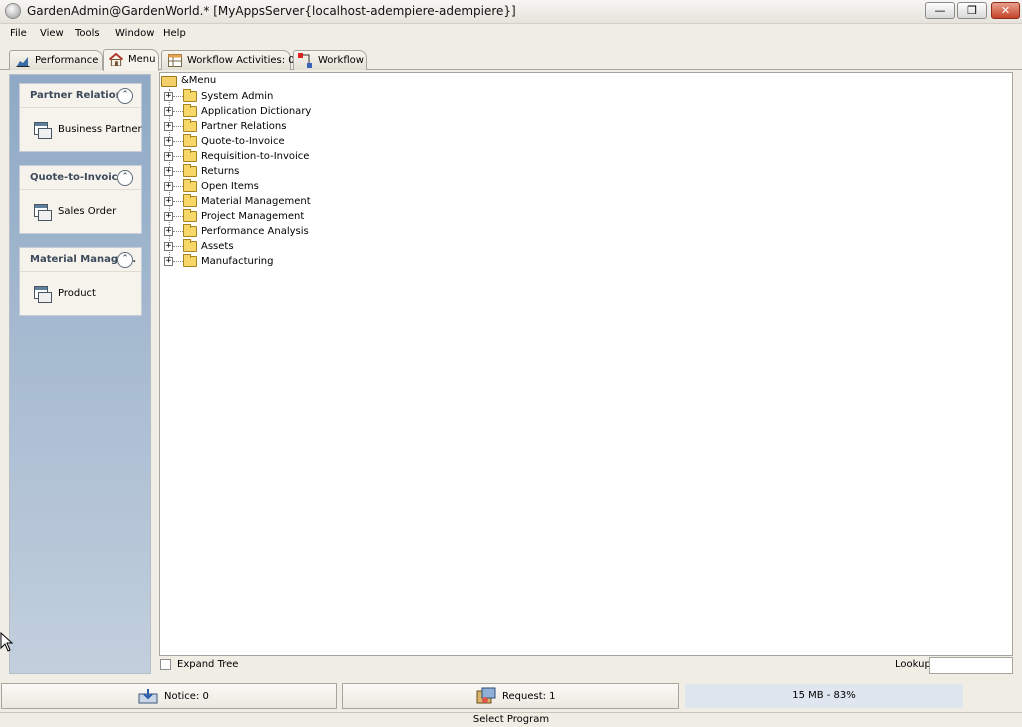  Describe the element at coordinates (230, 186) in the screenshot. I see `tree-item-label: Open Items` at that location.